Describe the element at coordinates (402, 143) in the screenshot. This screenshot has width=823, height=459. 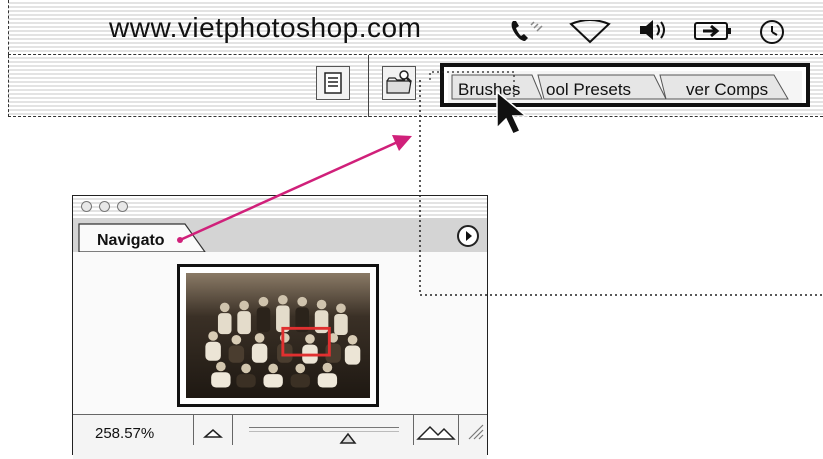
I see `drag-arrow-head` at that location.